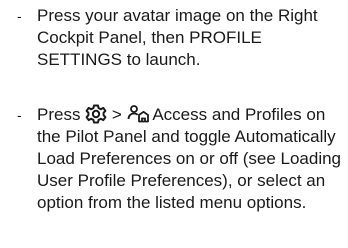  Describe the element at coordinates (61, 114) in the screenshot. I see `instruction-text-before-gear: Press` at that location.